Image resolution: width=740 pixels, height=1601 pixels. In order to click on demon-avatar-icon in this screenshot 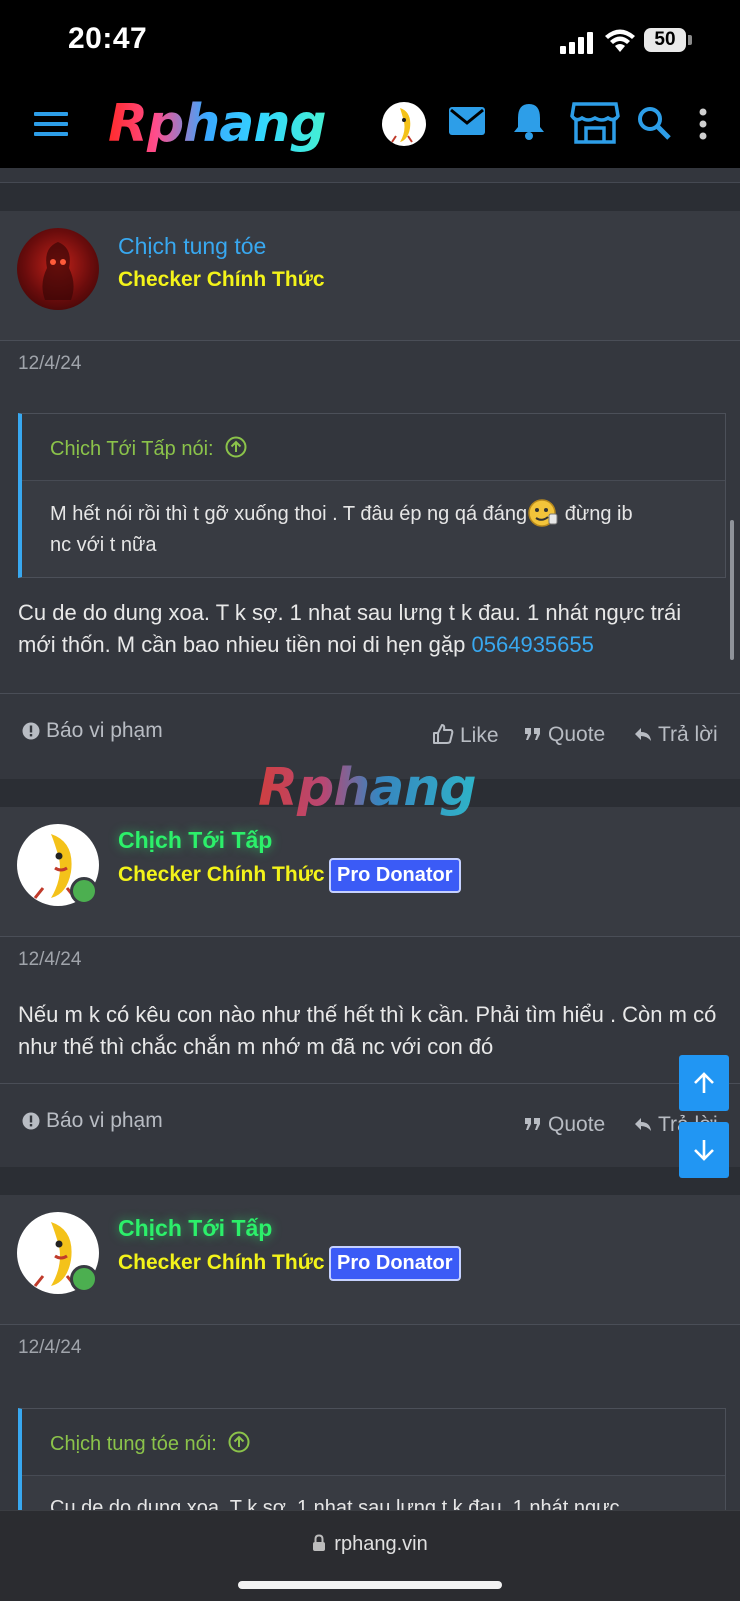, I will do `click(58, 271)`.